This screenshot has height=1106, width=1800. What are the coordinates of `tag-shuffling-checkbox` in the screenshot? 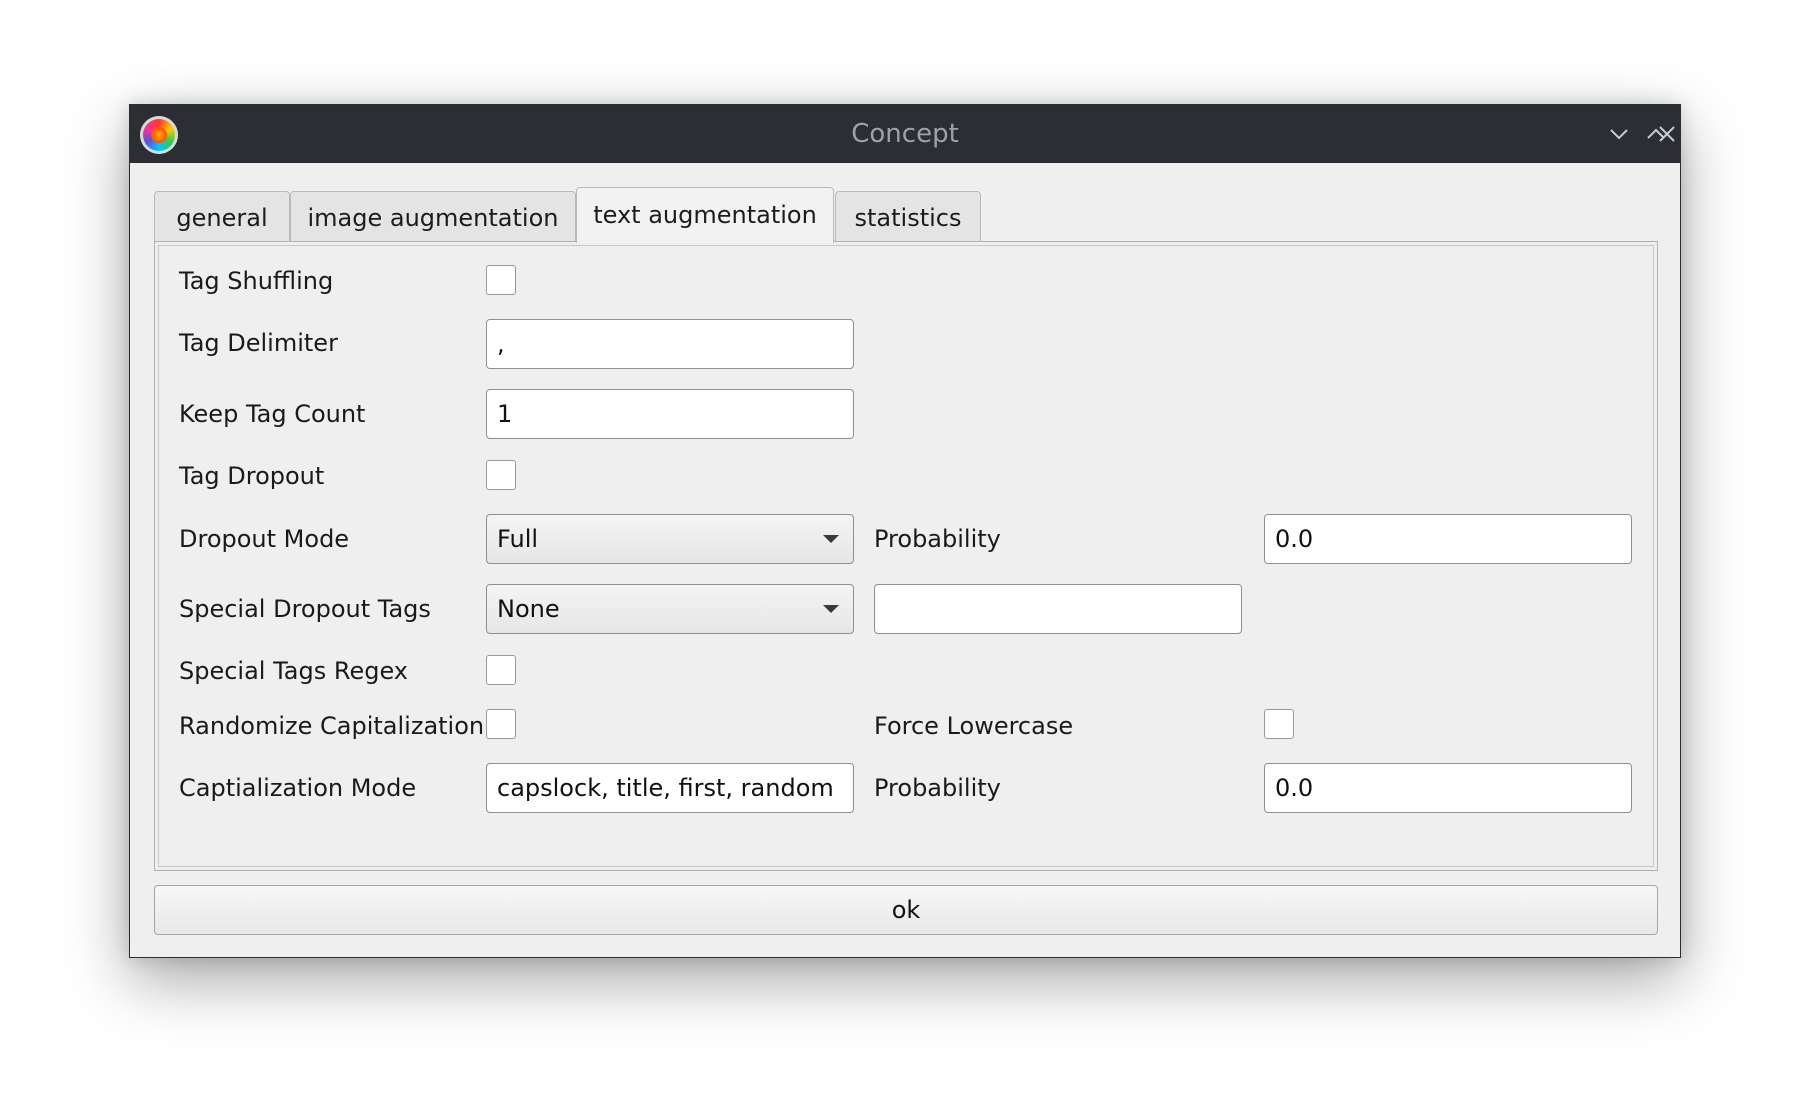 It's located at (501, 280).